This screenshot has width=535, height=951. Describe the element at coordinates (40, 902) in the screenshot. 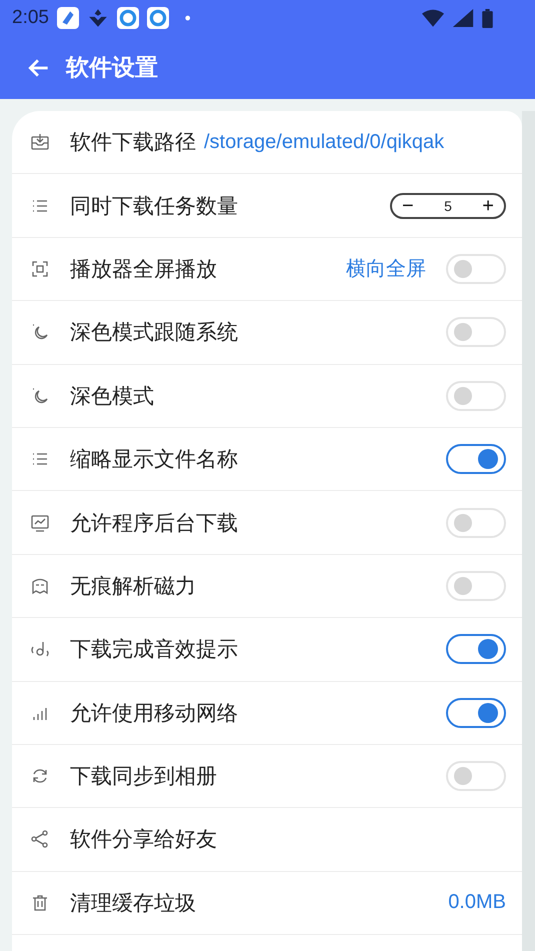

I see `trash-icon` at that location.